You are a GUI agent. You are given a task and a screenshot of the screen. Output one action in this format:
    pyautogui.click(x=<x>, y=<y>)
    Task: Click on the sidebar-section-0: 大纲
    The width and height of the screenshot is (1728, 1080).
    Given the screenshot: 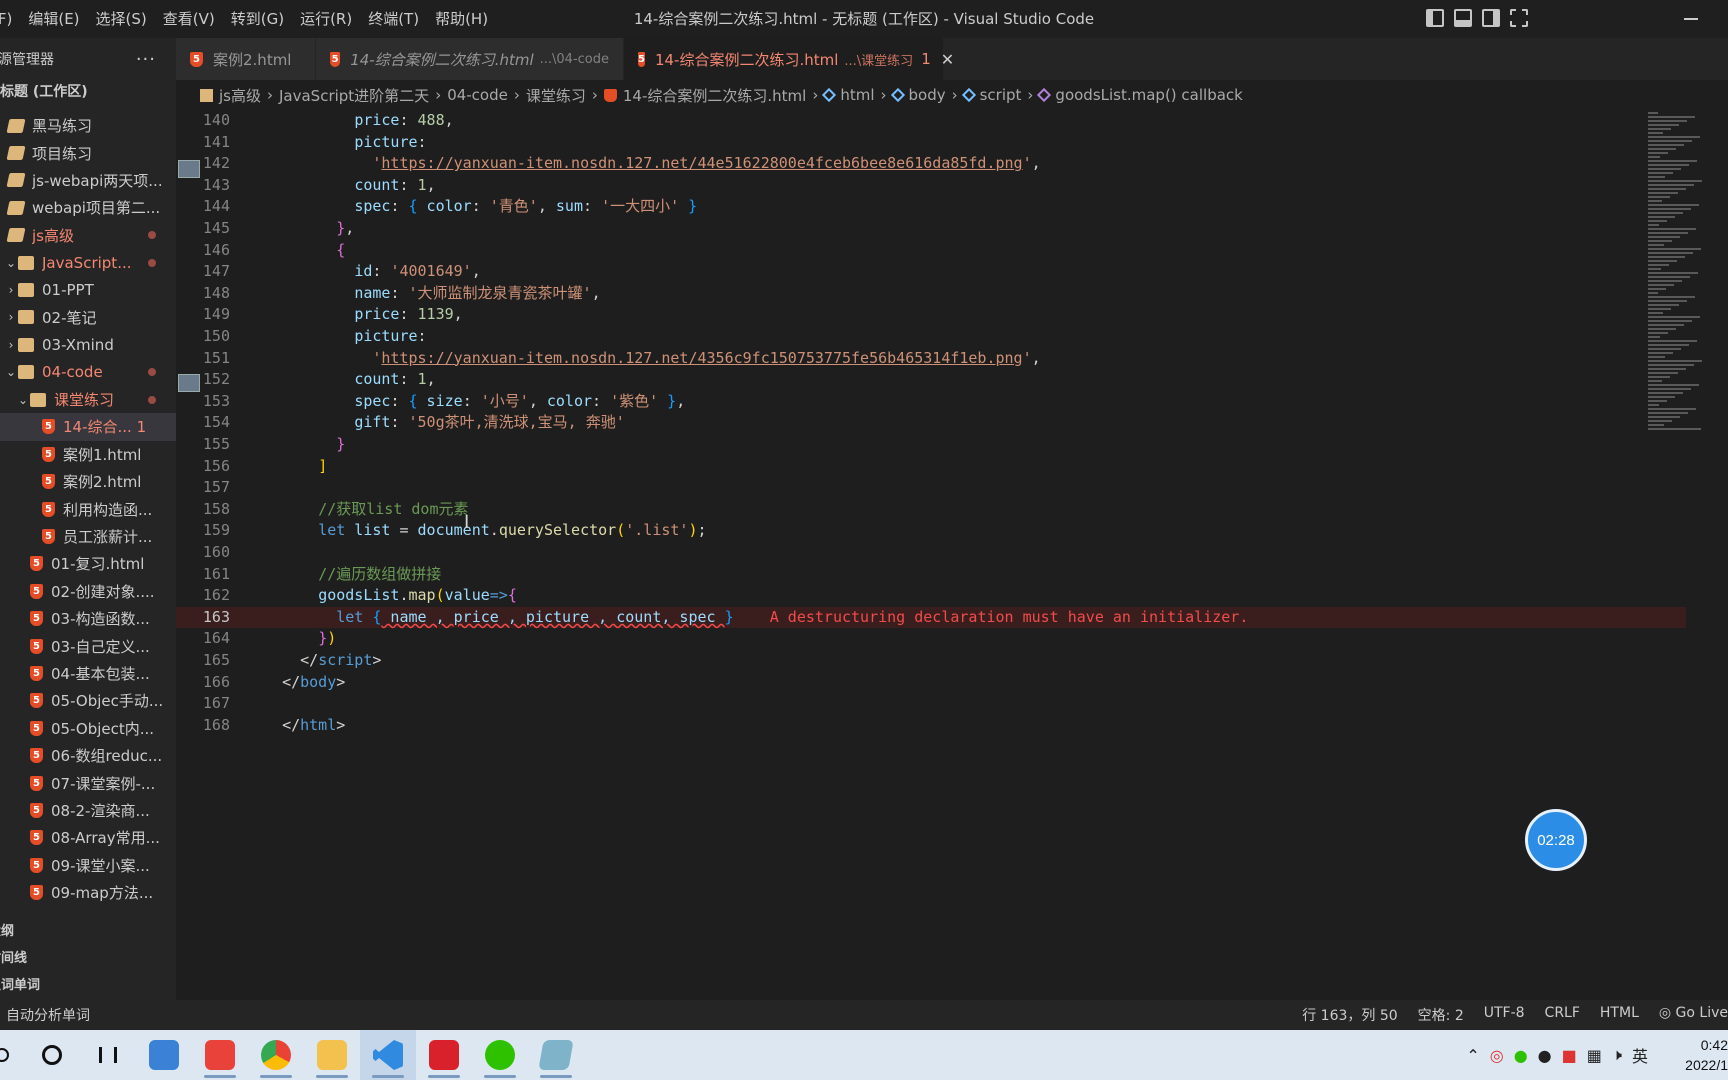 What is the action you would take?
    pyautogui.click(x=88, y=931)
    